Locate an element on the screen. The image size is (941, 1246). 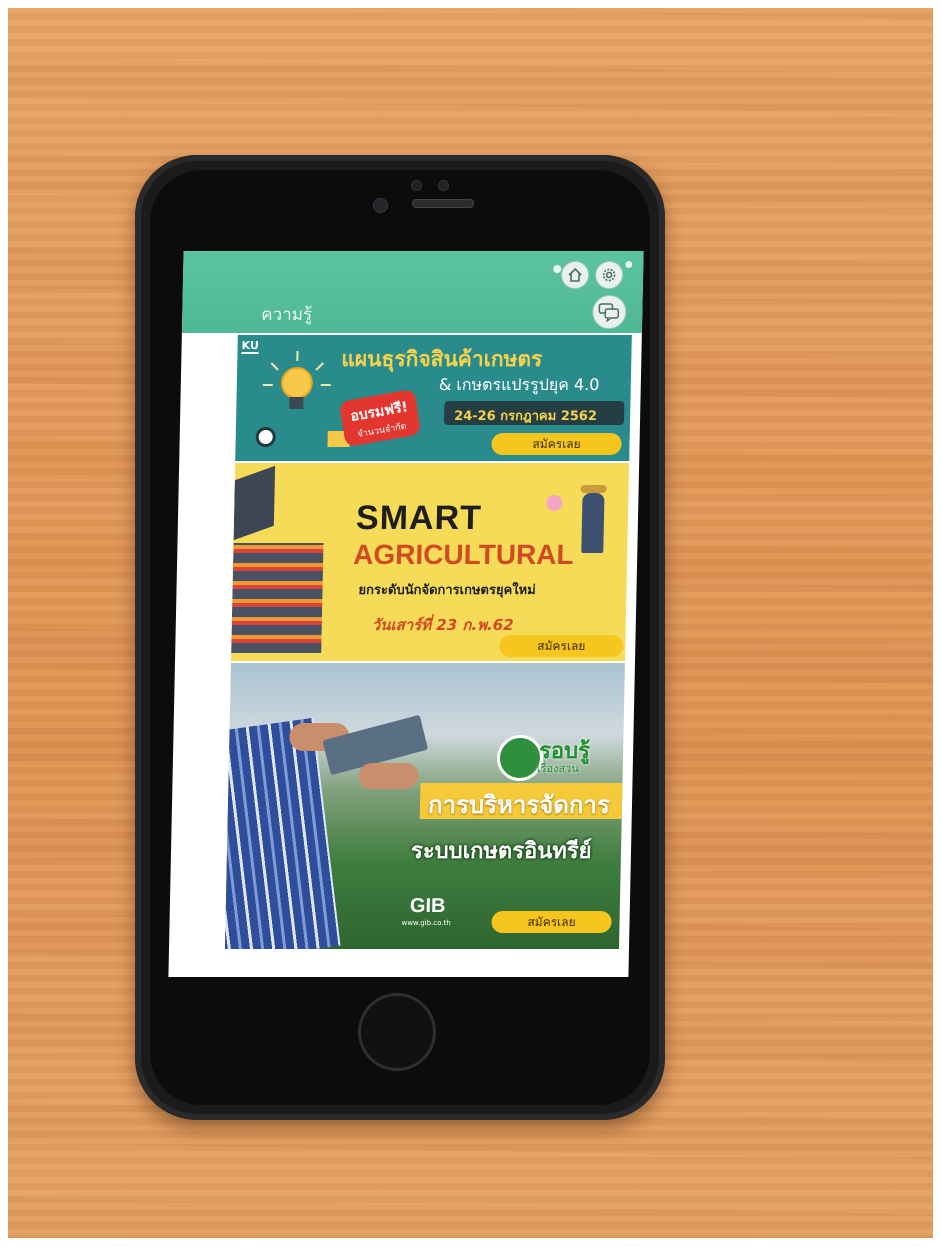
earpiece is located at coordinates (443, 203).